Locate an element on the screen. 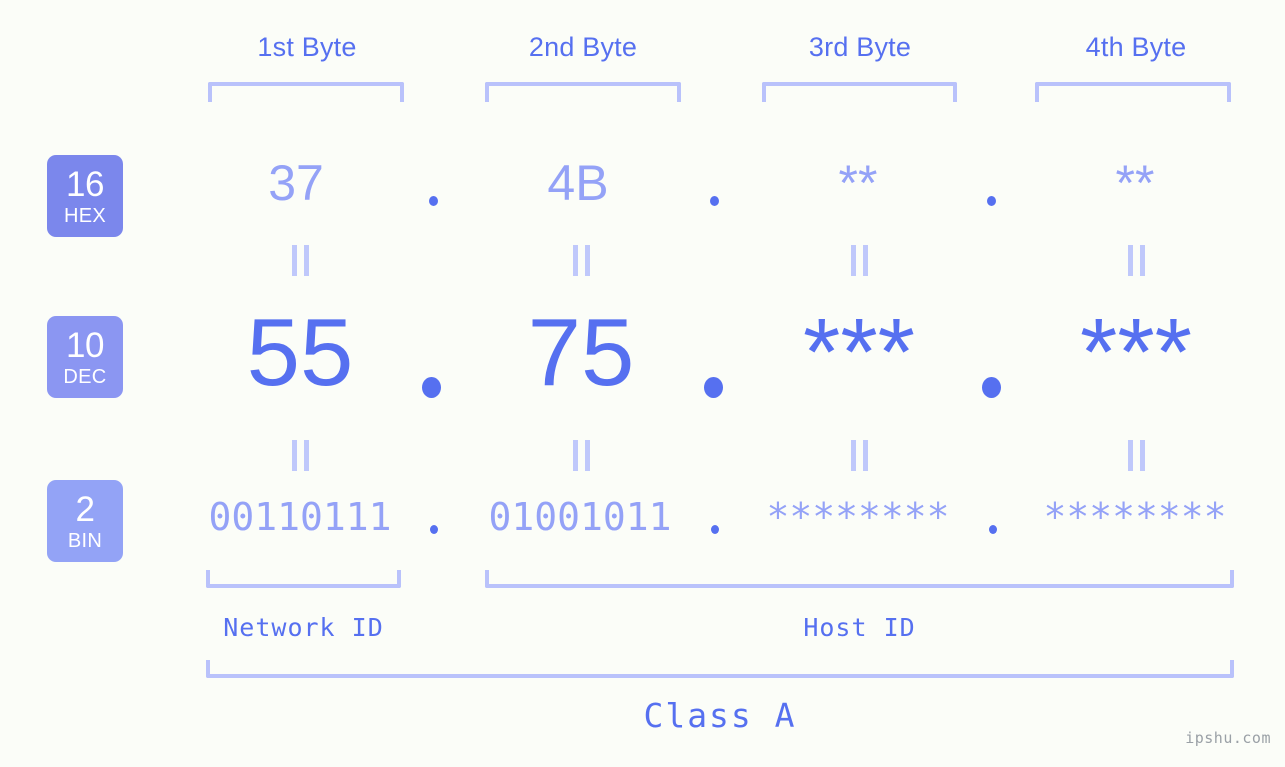 This screenshot has height=767, width=1285. radix-badge-dec-number: 10 is located at coordinates (85, 345).